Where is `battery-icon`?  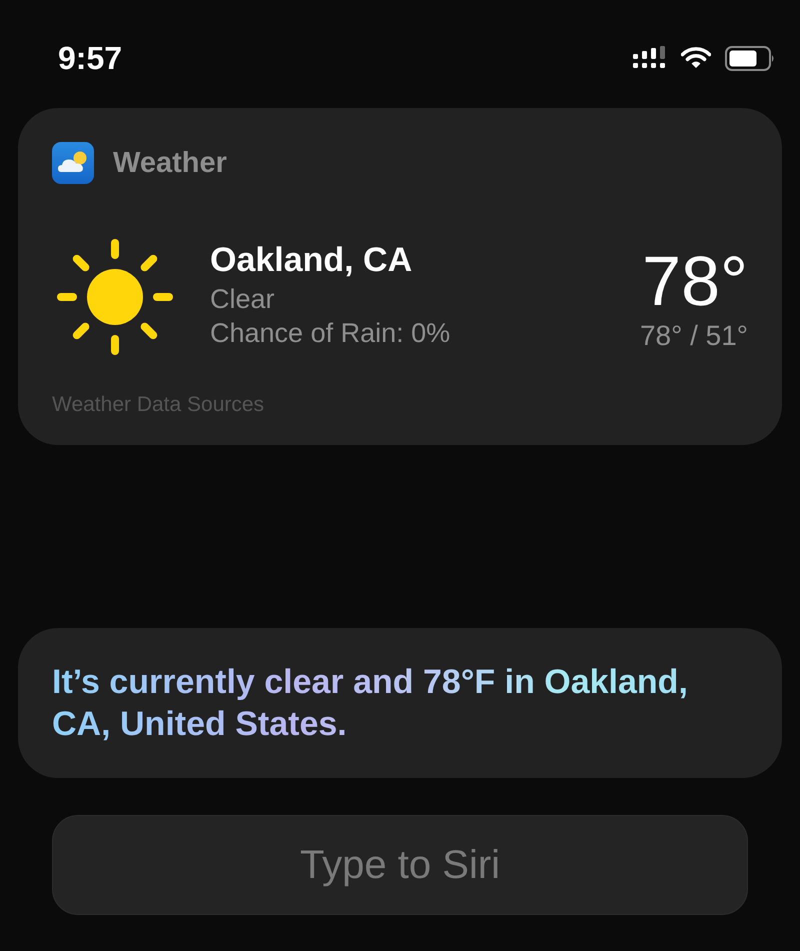
battery-icon is located at coordinates (750, 58).